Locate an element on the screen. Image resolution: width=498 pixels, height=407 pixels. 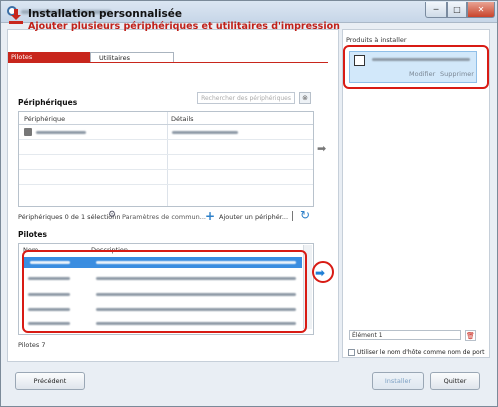
device-name-blurred is located at coordinates (61, 132).